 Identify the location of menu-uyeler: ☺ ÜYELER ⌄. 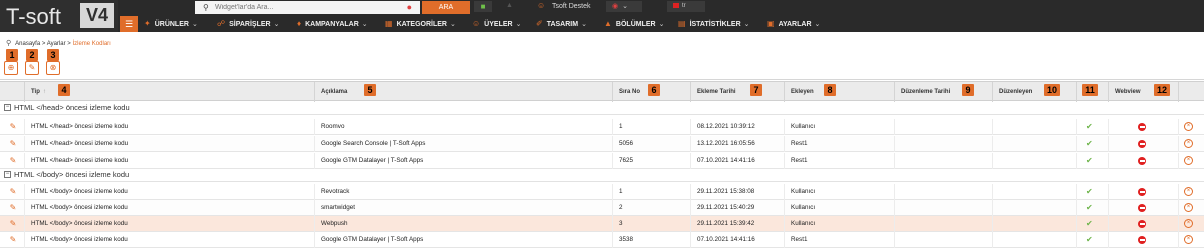
(496, 24).